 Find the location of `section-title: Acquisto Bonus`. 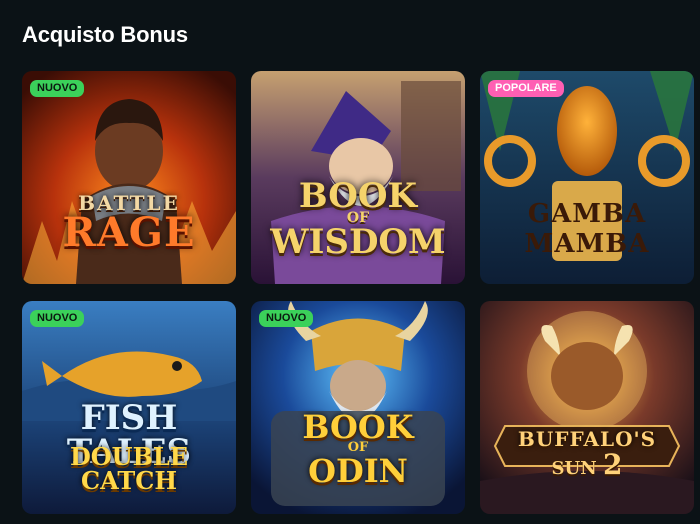

section-title: Acquisto Bonus is located at coordinates (105, 34).